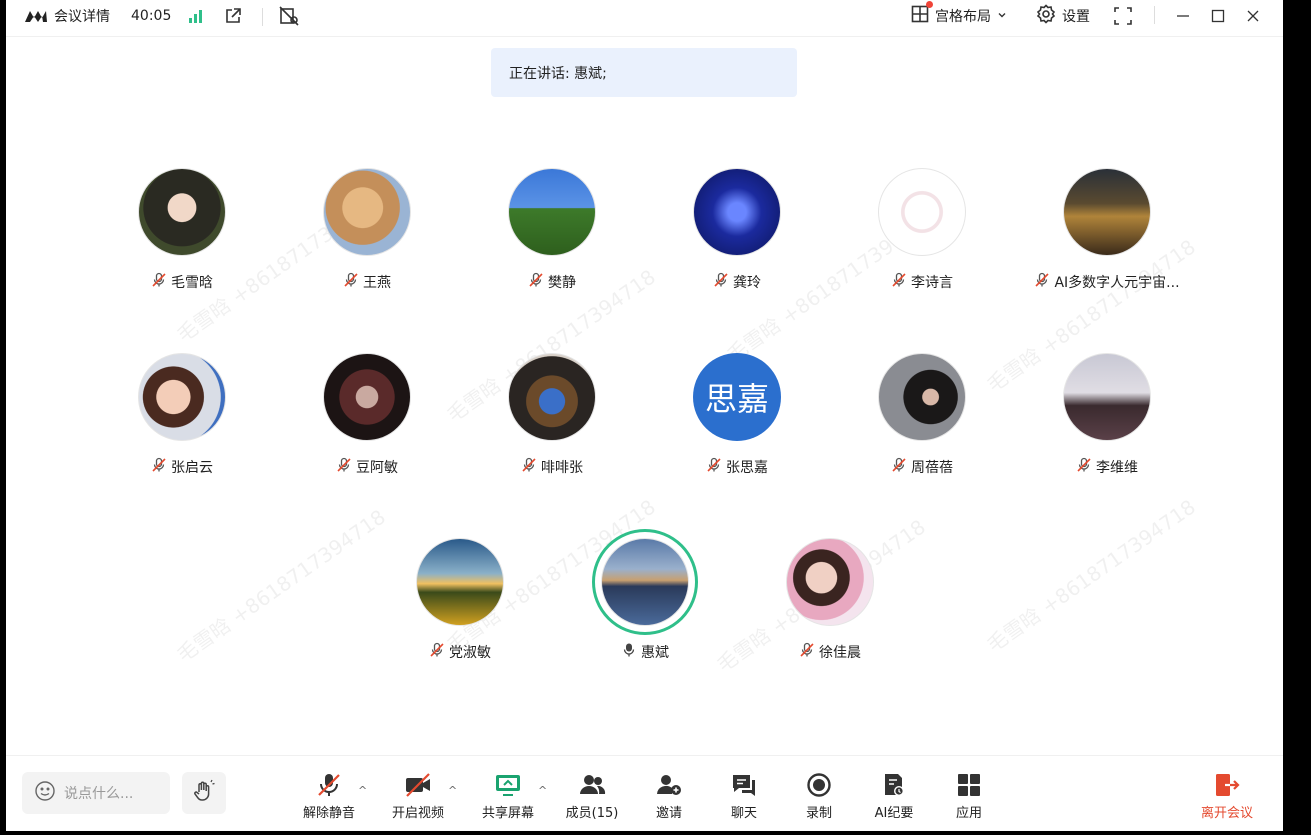 The image size is (1311, 835). I want to click on participant-name: 惠斌, so click(655, 653).